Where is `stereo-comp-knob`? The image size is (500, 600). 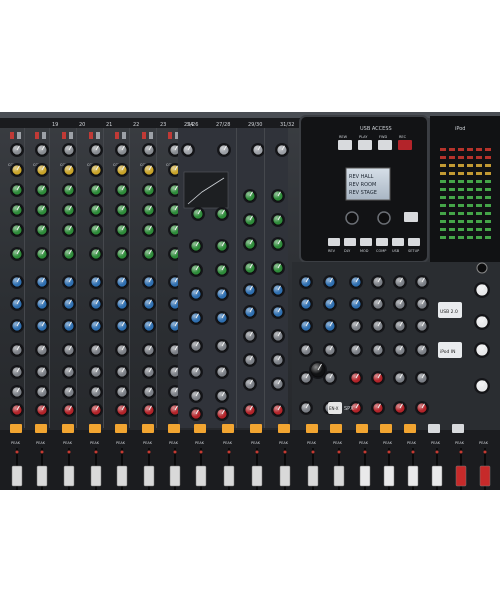
stereo-comp-knob is located at coordinates (198, 214).